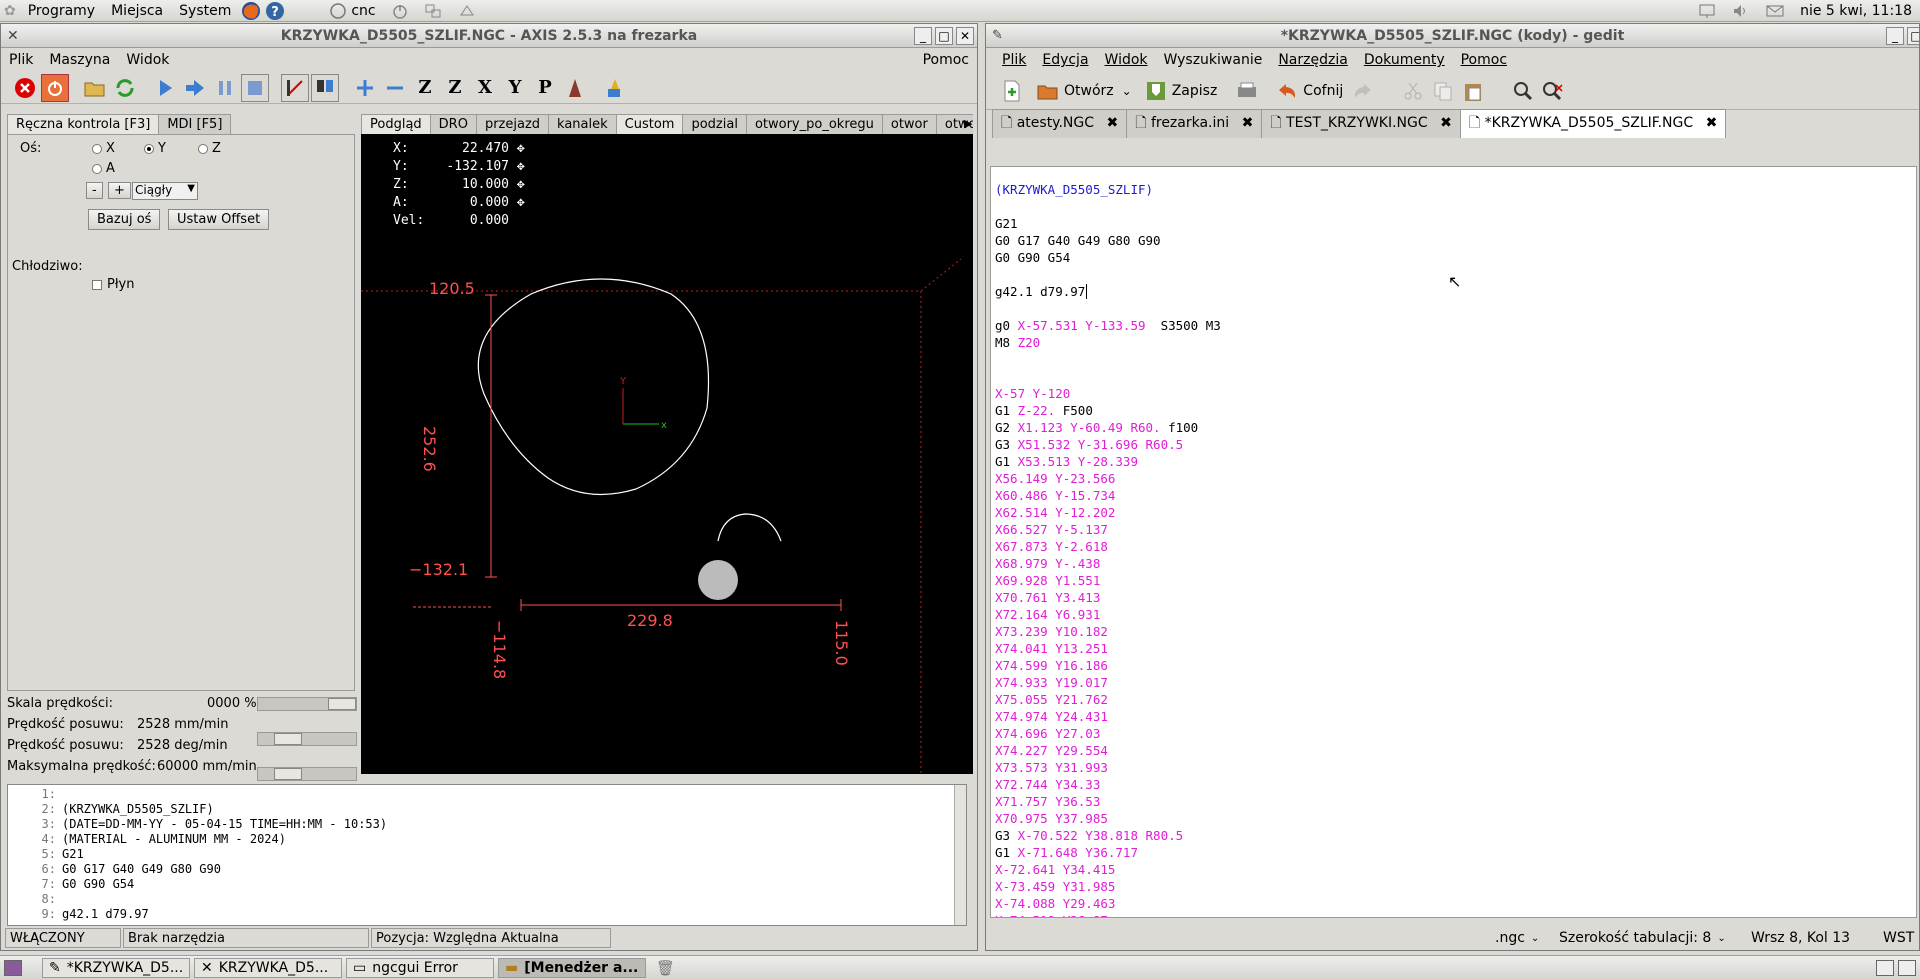  I want to click on listing-line: 8:, so click(487, 899).